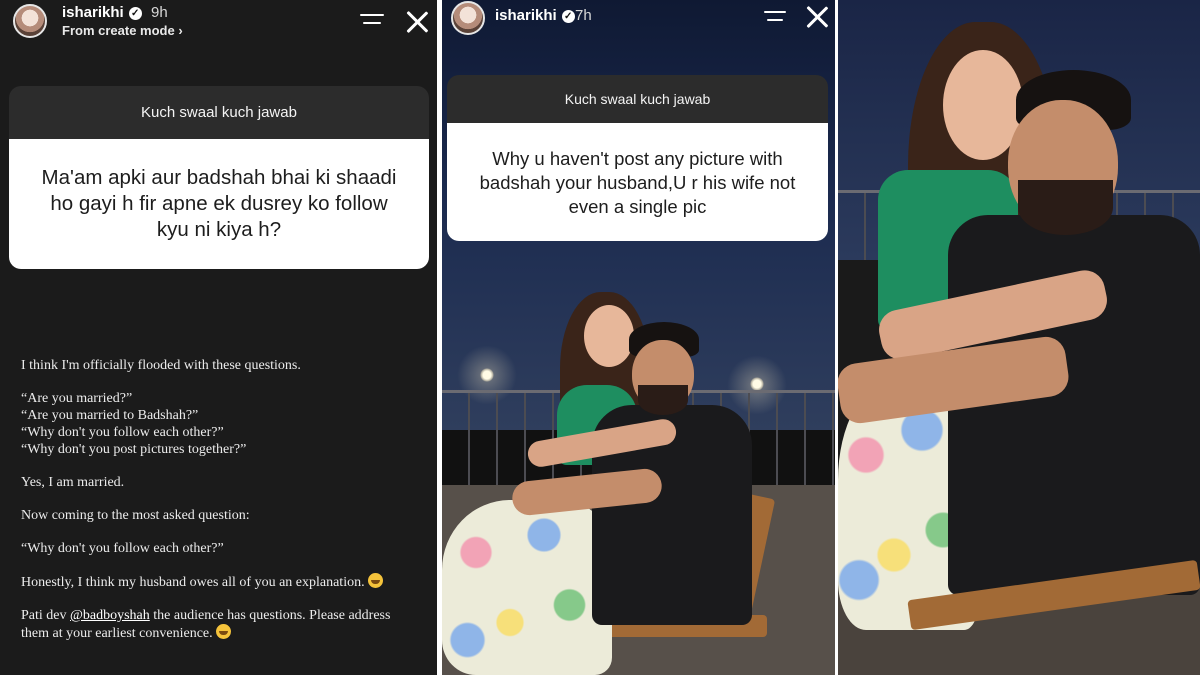 The height and width of the screenshot is (675, 1200). I want to click on mention-link: @badboyshah, so click(110, 615).